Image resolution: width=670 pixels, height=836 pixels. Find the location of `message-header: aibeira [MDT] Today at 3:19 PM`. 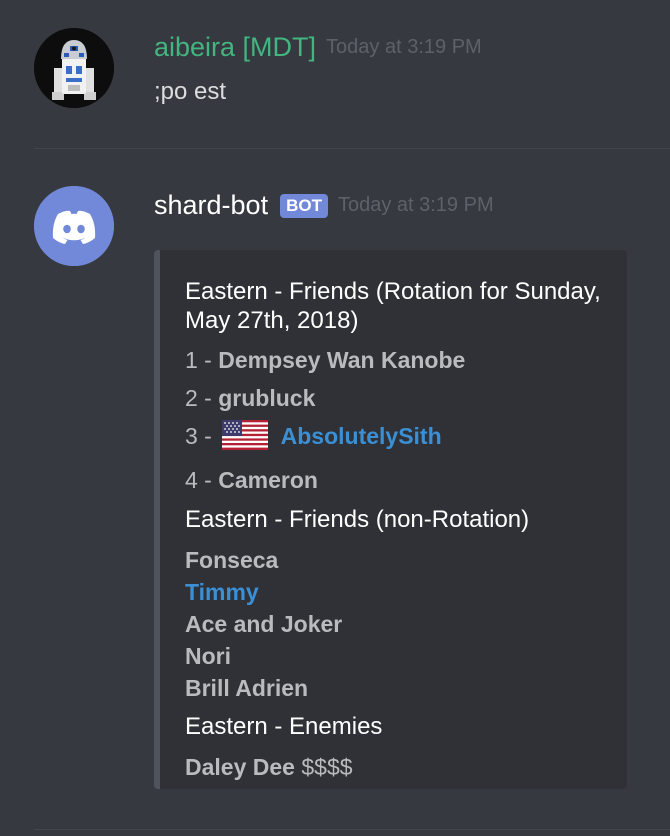

message-header: aibeira [MDT] Today at 3:19 PM is located at coordinates (318, 47).